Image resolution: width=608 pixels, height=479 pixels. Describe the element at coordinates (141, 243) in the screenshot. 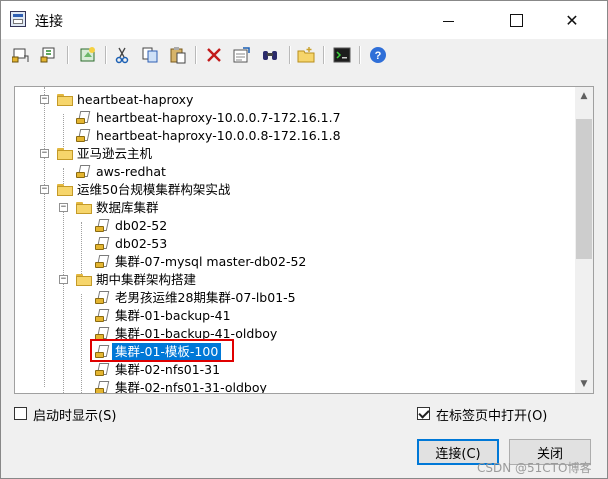

I see `tree-node-label: db02-53` at that location.